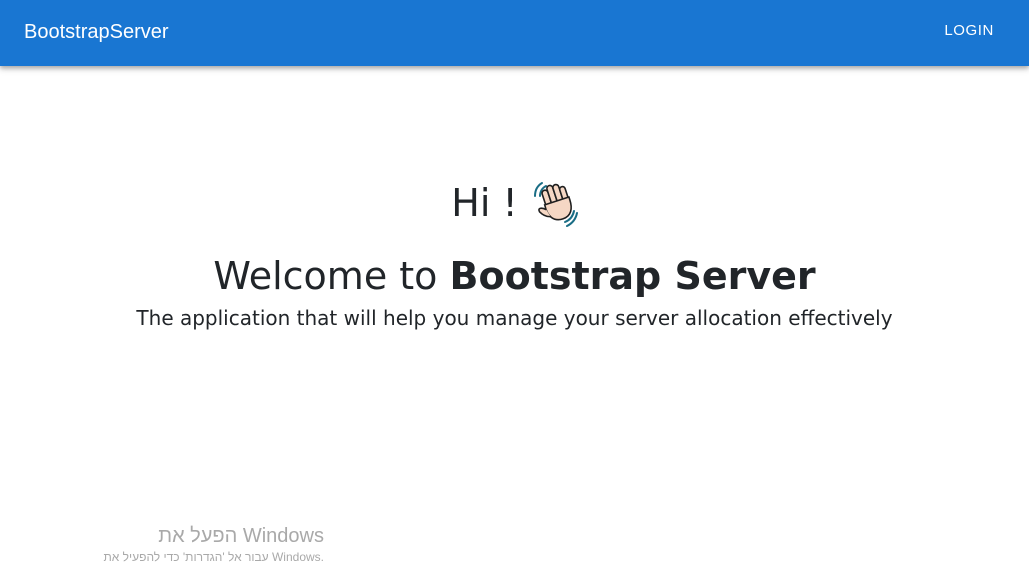 The height and width of the screenshot is (565, 1029). Describe the element at coordinates (484, 203) in the screenshot. I see `greeting-text: Hi !` at that location.